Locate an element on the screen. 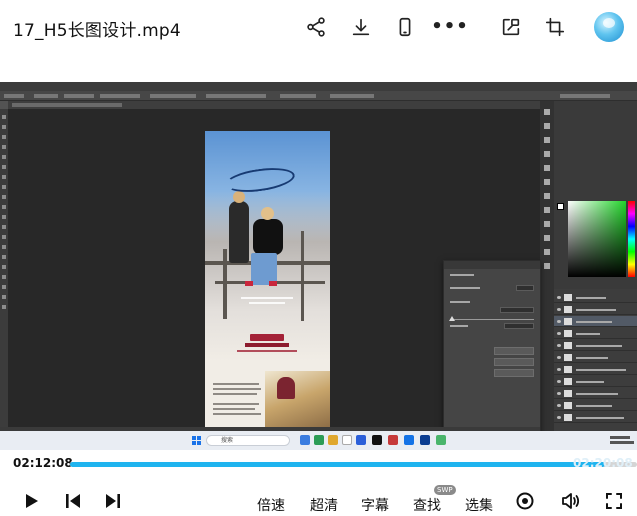 This screenshot has width=637, height=516. search-button: 查找 is located at coordinates (427, 505).